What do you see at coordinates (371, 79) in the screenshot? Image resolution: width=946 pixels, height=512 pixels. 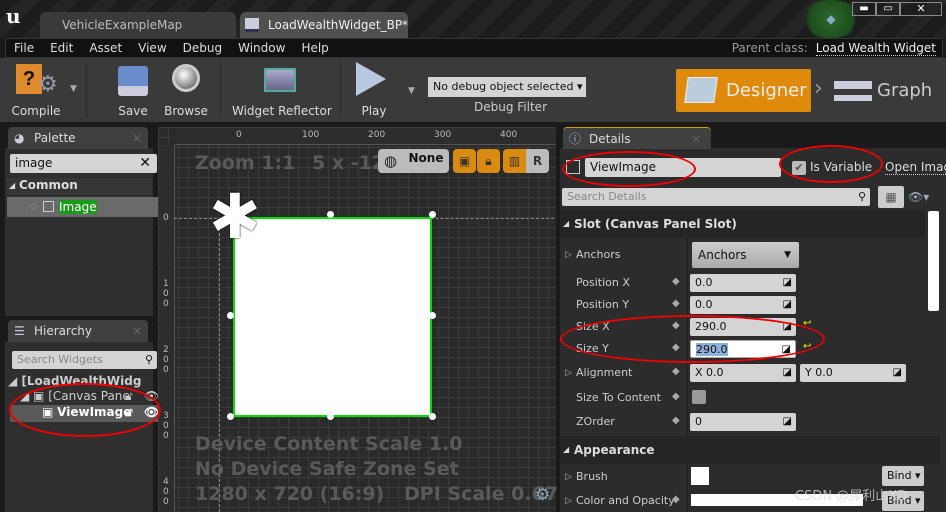 I see `play-icon` at bounding box center [371, 79].